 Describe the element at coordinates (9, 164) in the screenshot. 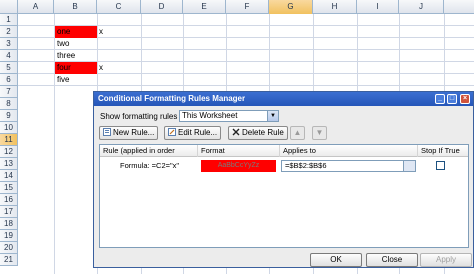

I see `row-header-13: 13` at that location.